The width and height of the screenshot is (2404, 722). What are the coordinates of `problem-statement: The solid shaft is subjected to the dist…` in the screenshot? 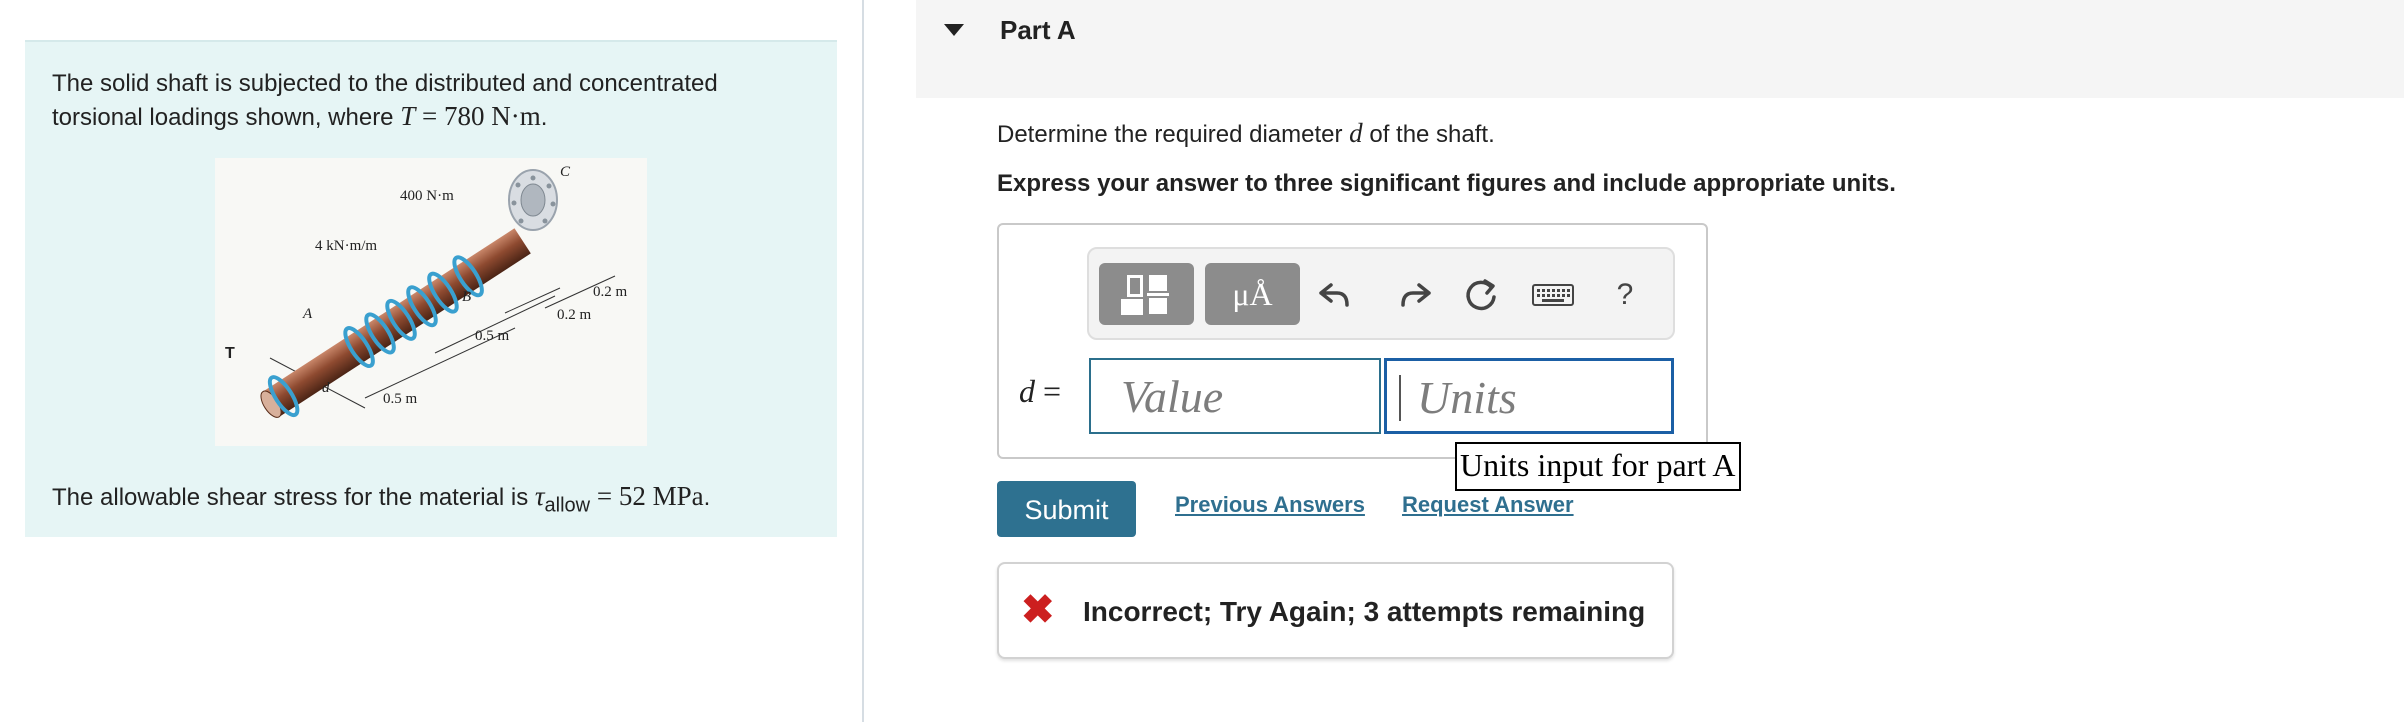 It's located at (385, 100).